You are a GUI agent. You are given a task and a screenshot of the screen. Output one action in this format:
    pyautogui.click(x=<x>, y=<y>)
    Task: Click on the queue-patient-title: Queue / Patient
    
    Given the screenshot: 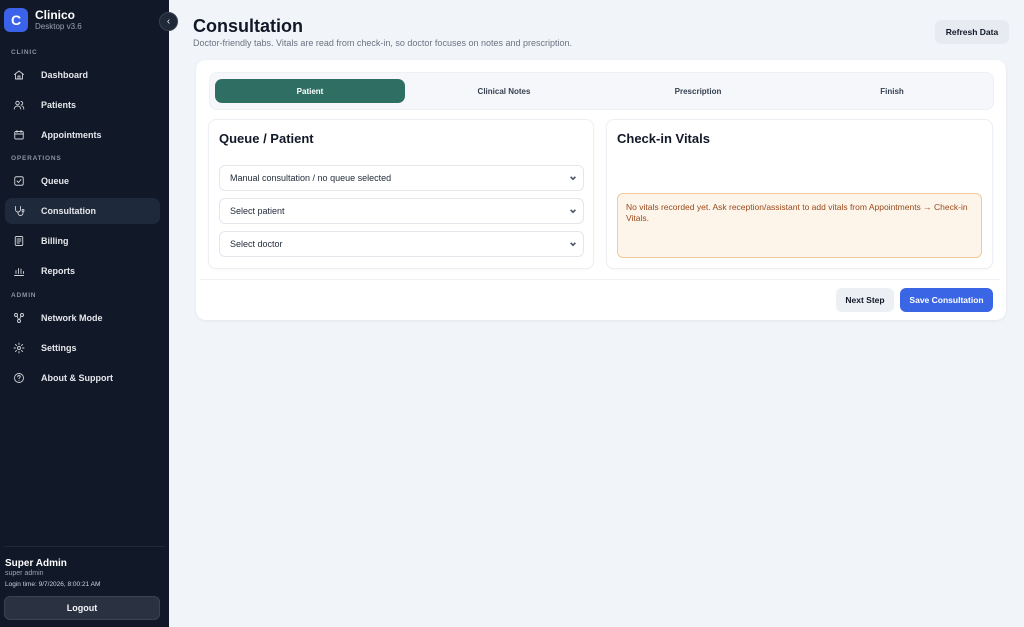 What is the action you would take?
    pyautogui.click(x=266, y=138)
    